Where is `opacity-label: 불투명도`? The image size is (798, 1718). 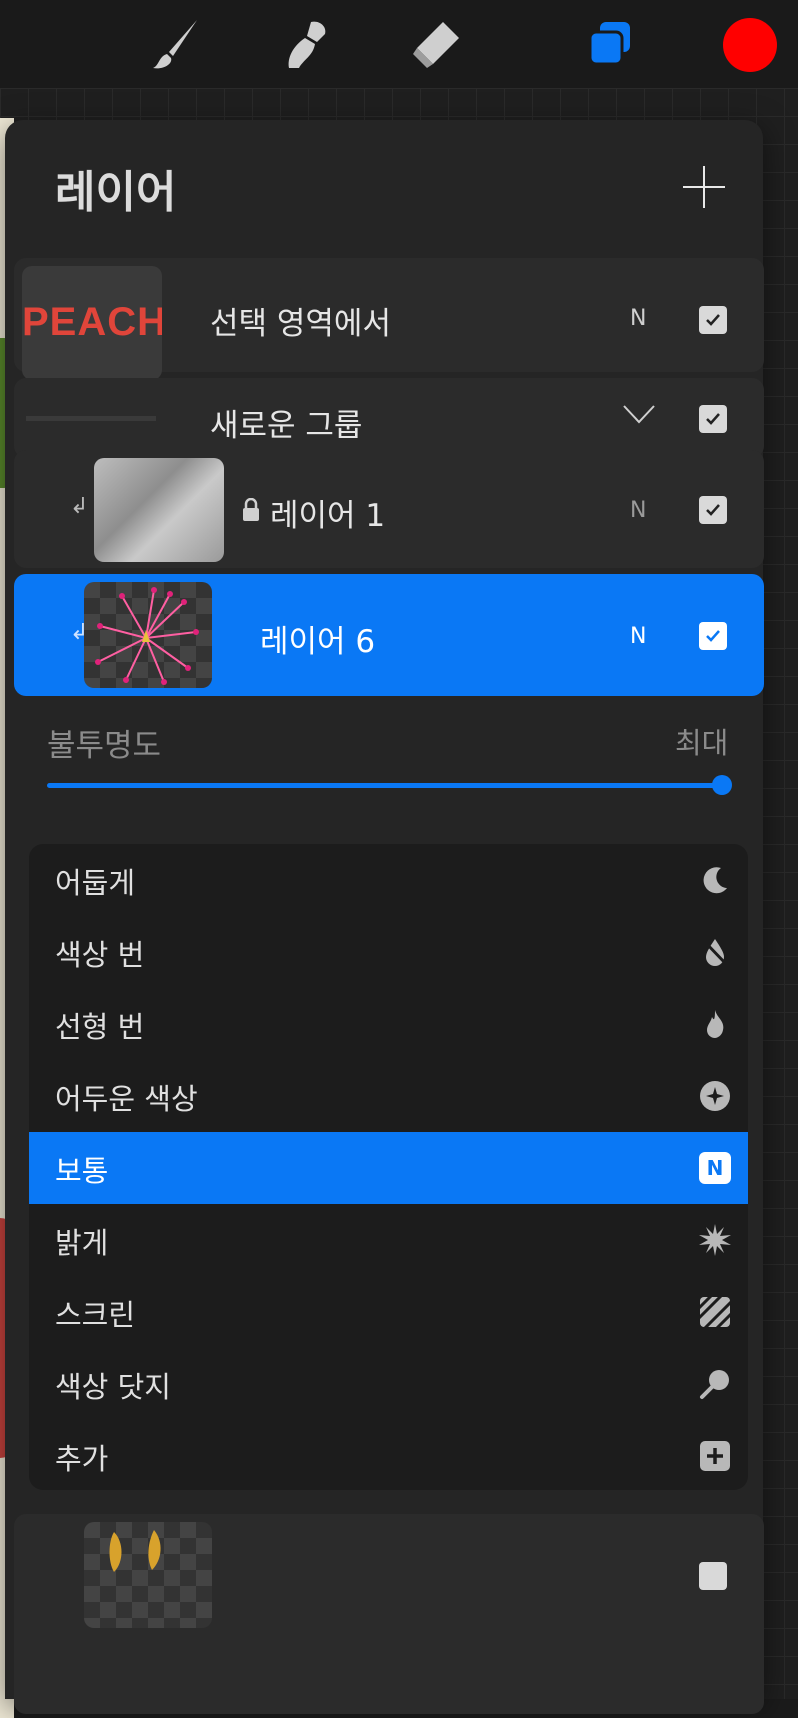 opacity-label: 불투명도 is located at coordinates (104, 746).